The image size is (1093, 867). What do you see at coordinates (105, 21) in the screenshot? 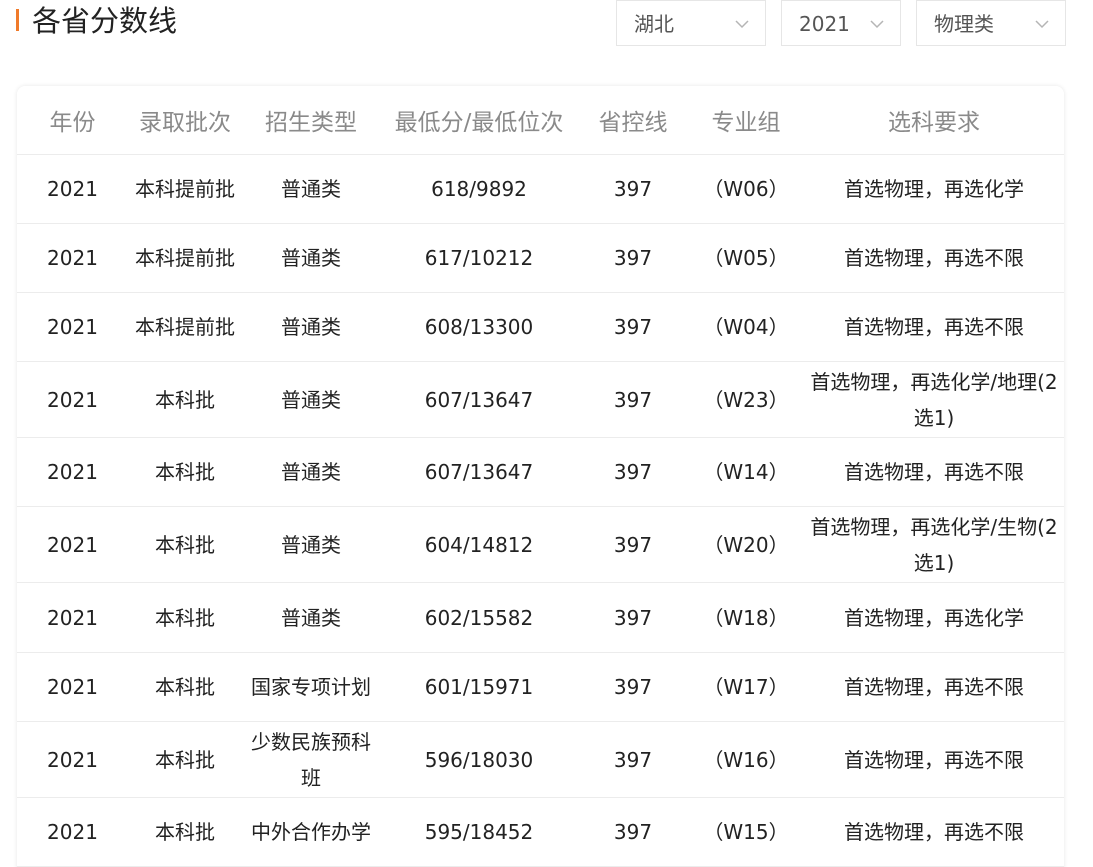
I see `page-title: 各省分数线` at bounding box center [105, 21].